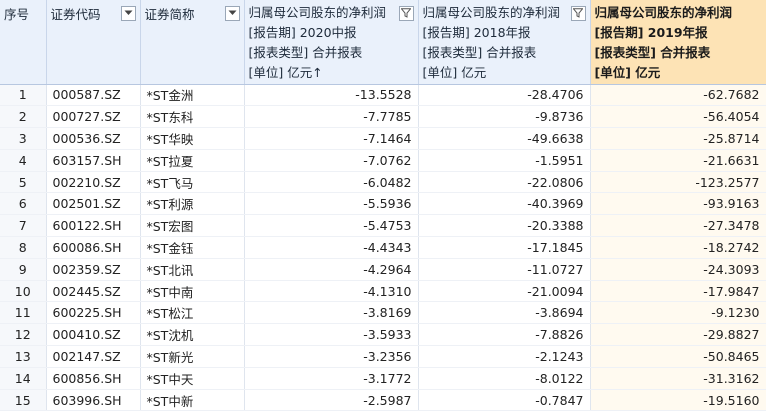 This screenshot has height=411, width=766. Describe the element at coordinates (331, 247) in the screenshot. I see `row-profit-2020h: -4.4343` at that location.